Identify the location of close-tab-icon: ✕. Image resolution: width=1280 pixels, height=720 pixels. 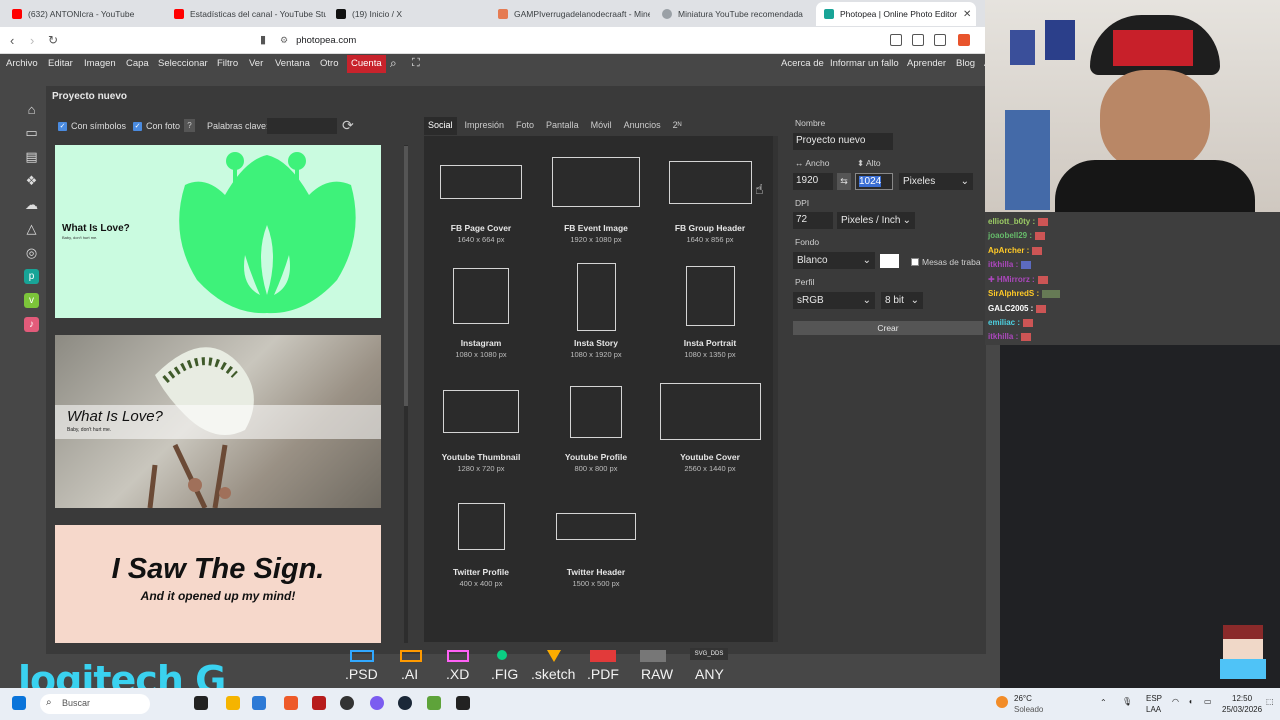
(967, 14).